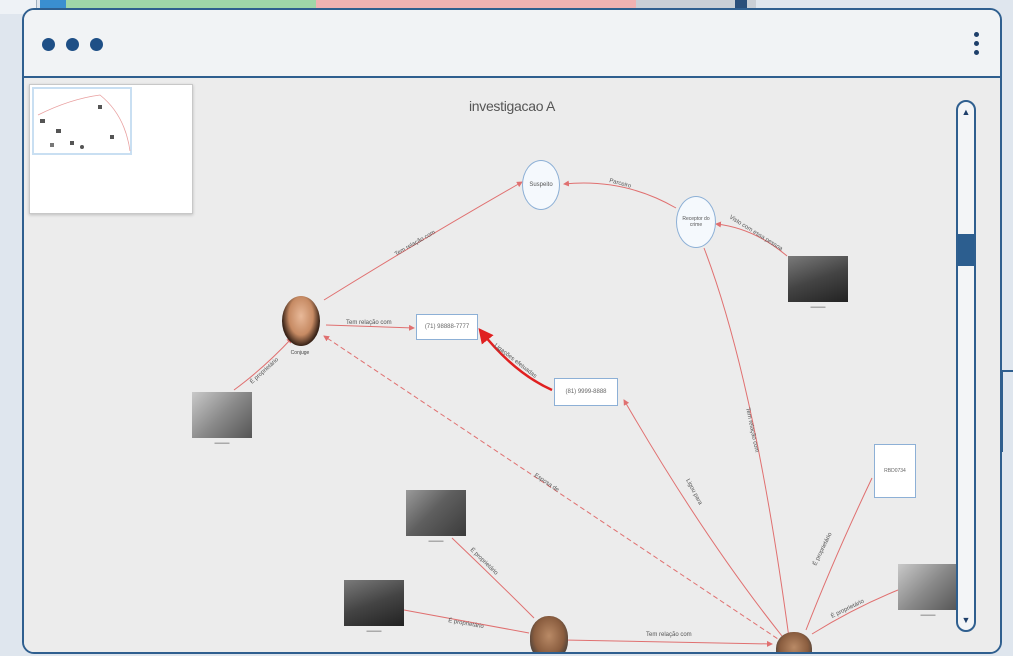  I want to click on background-window-edge, so click(1007, 411).